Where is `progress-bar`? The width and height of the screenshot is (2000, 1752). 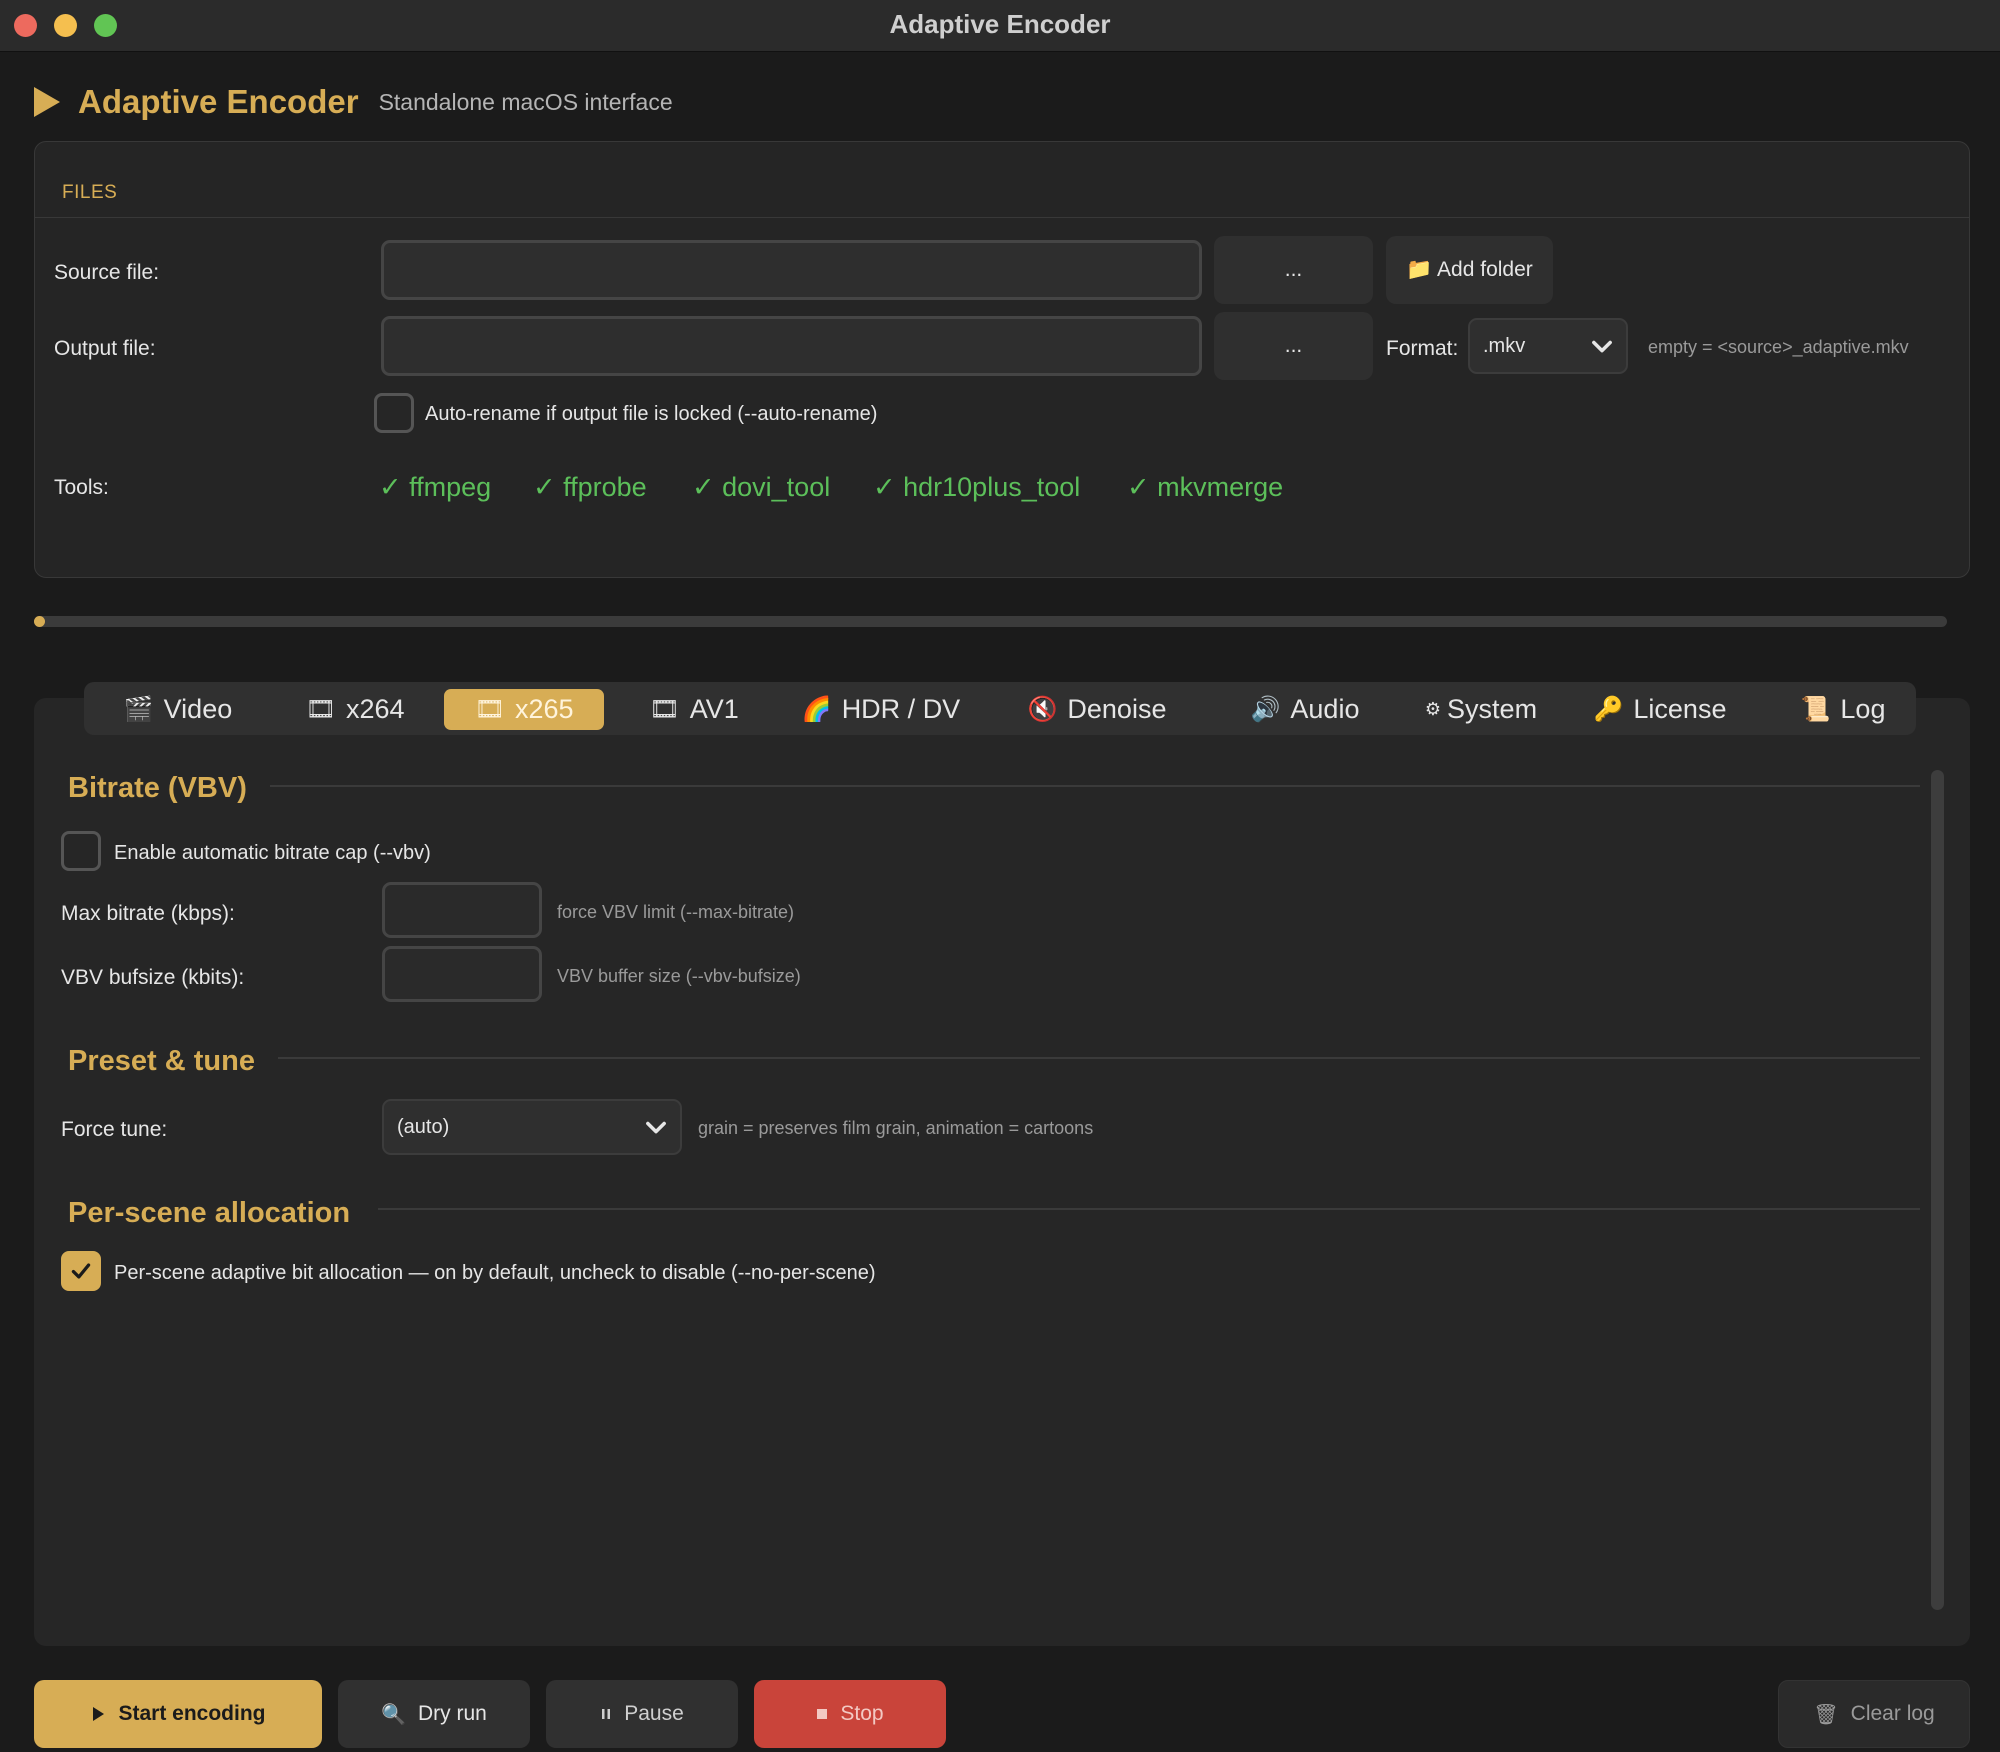
progress-bar is located at coordinates (990, 621).